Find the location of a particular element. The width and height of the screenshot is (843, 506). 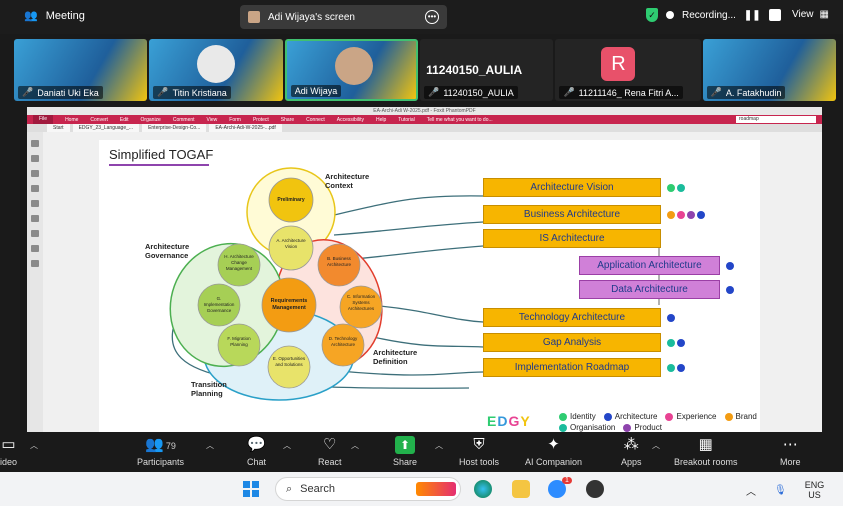

chat-button: 💬 Chat is located at coordinates (256, 451).